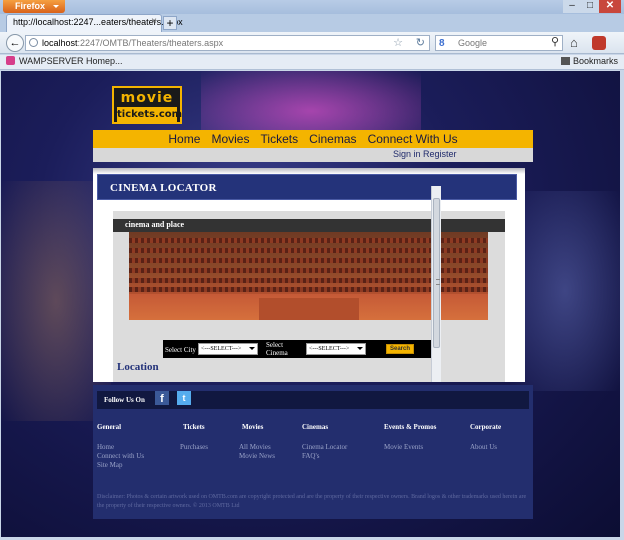 The height and width of the screenshot is (540, 624). I want to click on firefox-menu-label: Firefox, so click(30, 6).